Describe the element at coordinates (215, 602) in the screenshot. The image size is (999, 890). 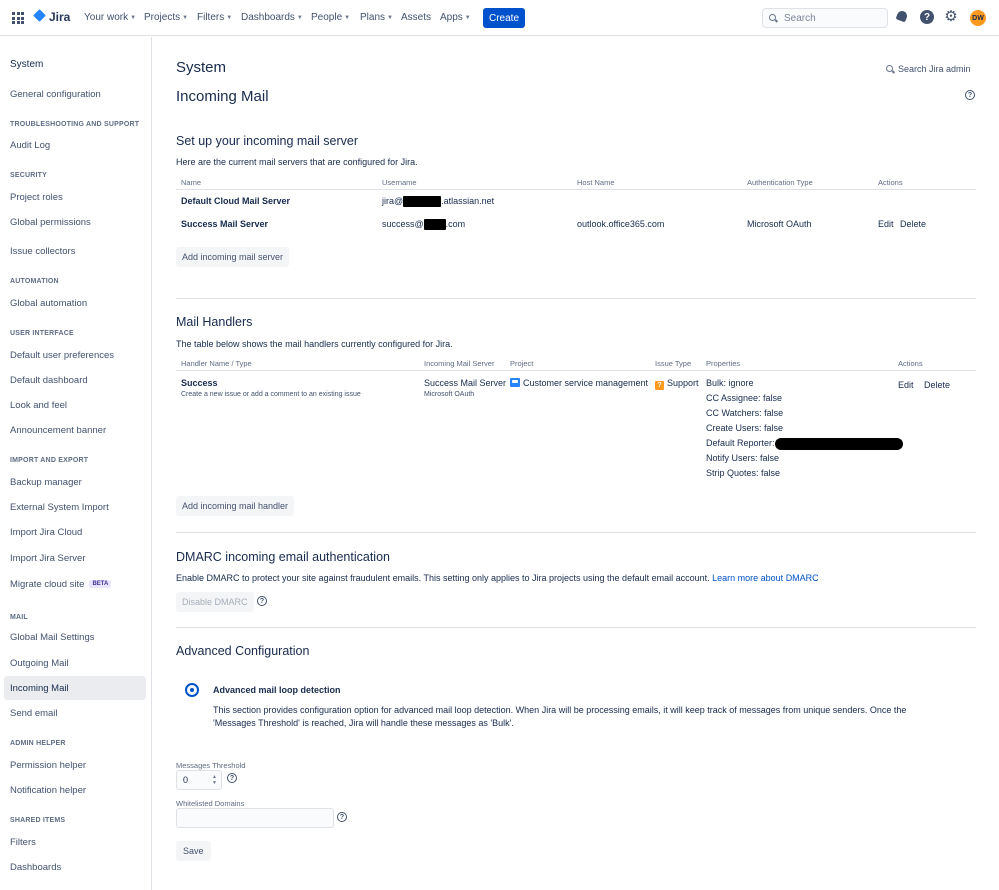
I see `disable-dmarc-button: Disable DMARC` at that location.